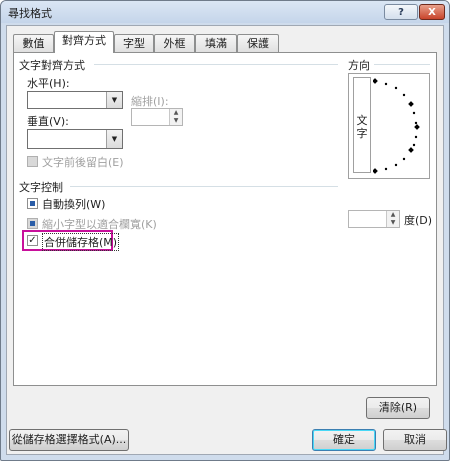 This screenshot has width=450, height=461. I want to click on orientation-dial: 文 字, so click(389, 126).